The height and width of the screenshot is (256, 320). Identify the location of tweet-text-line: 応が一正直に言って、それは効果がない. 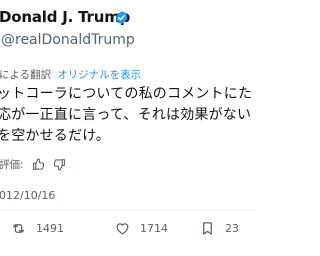
(126, 115).